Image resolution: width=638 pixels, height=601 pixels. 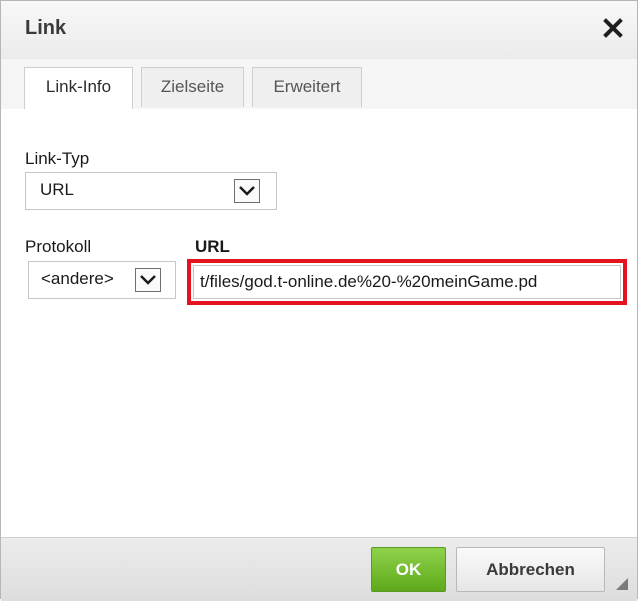 I want to click on tab-link-info: Link-Info, so click(x=78, y=88).